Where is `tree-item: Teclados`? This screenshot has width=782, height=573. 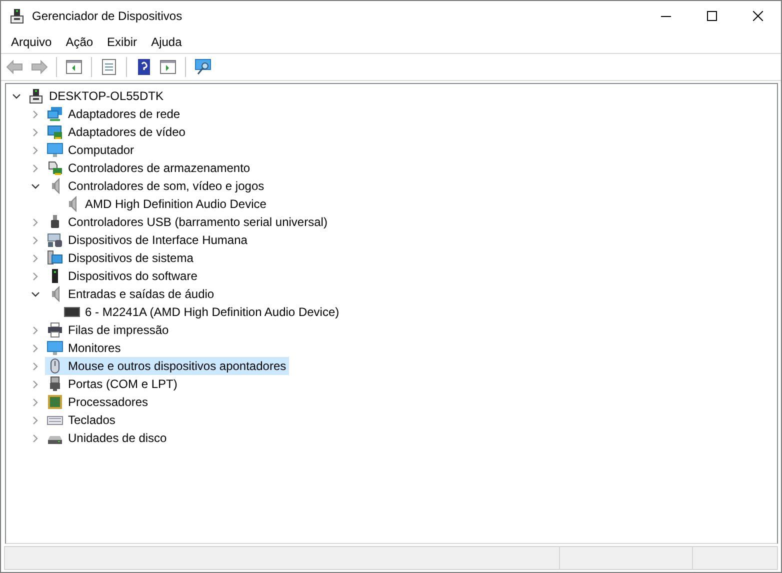
tree-item: Teclados is located at coordinates (81, 420).